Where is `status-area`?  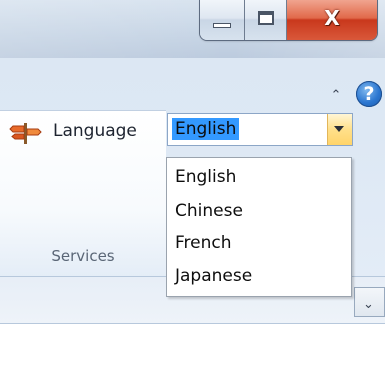
status-area is located at coordinates (192, 347).